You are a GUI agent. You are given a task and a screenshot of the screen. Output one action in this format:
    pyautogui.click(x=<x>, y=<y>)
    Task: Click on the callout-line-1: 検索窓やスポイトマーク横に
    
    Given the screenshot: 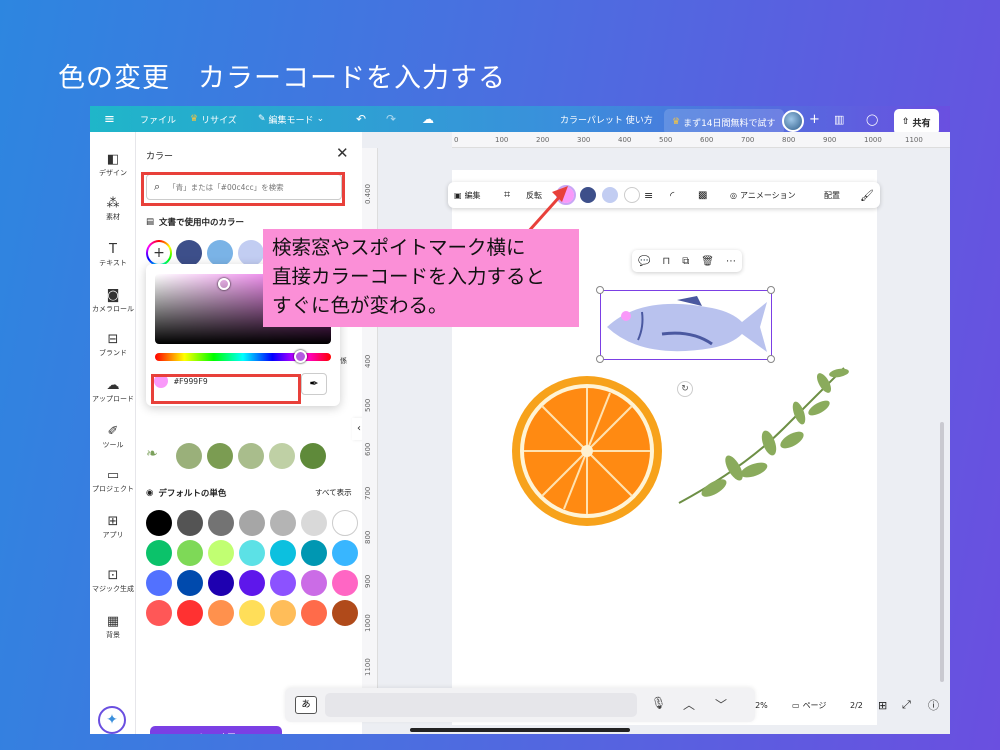 What is the action you would take?
    pyautogui.click(x=399, y=247)
    